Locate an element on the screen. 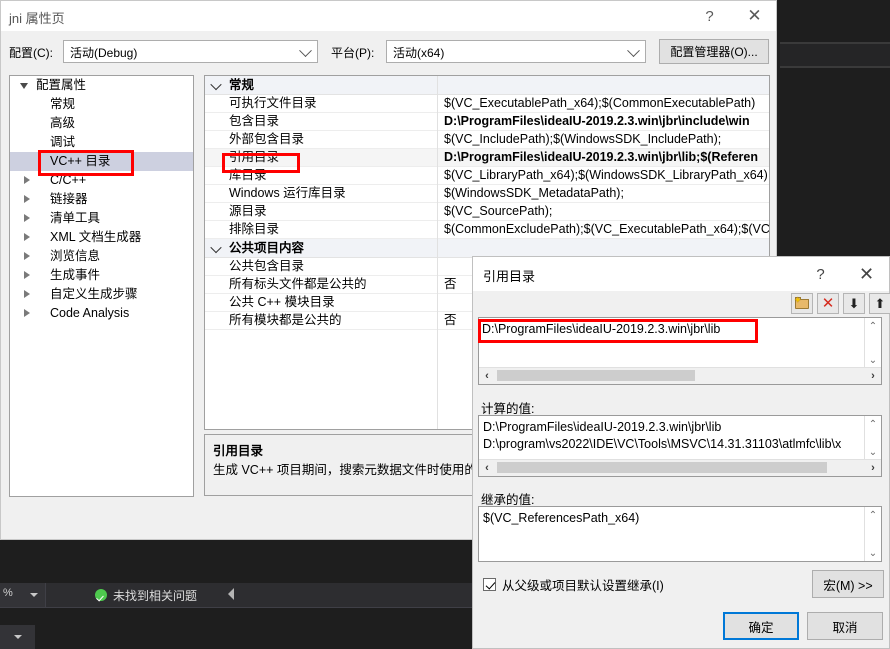 The image size is (890, 649). property-name: 公共 C++ 模块目录 is located at coordinates (282, 302).